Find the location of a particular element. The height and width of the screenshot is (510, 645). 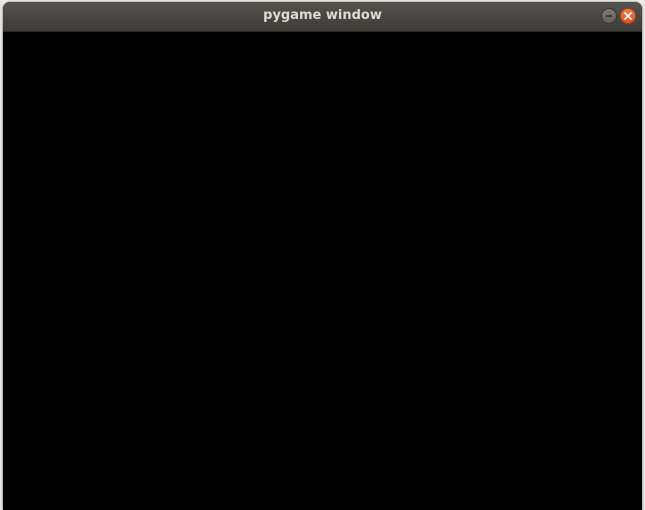

window-title: pygame window is located at coordinates (322, 15).